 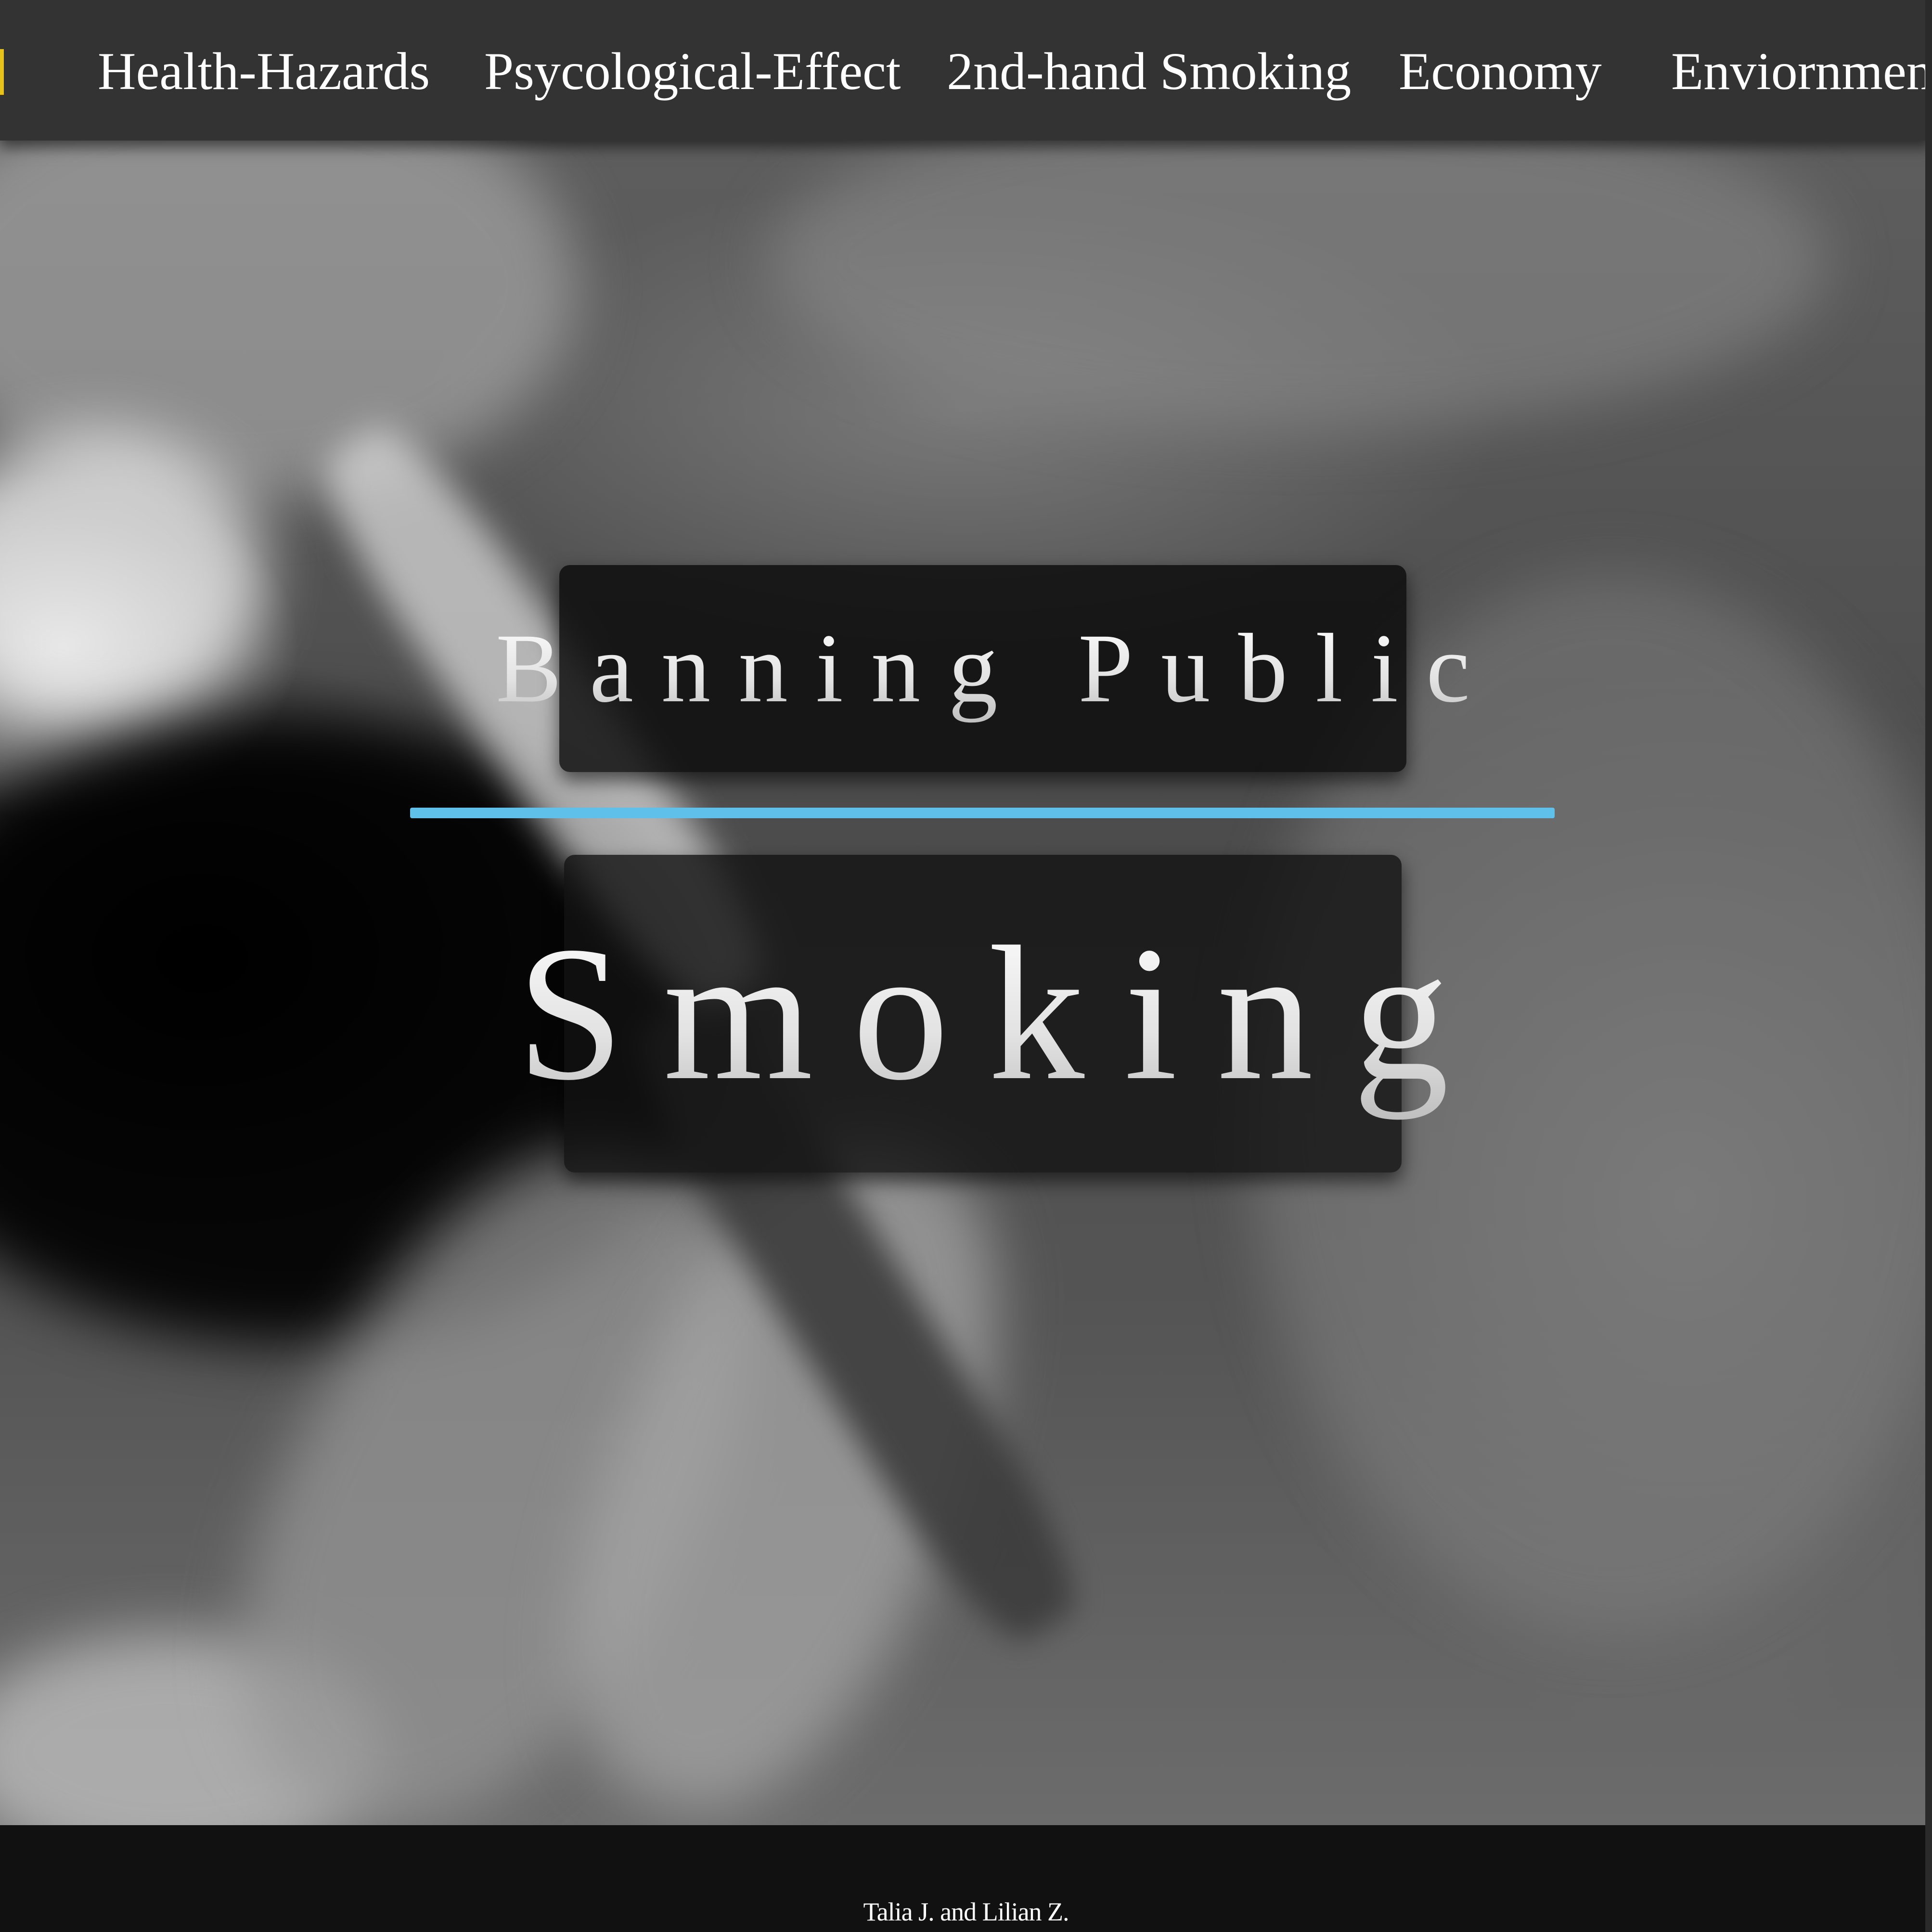 I want to click on hero-title-line1: Banning Public, so click(x=997, y=668).